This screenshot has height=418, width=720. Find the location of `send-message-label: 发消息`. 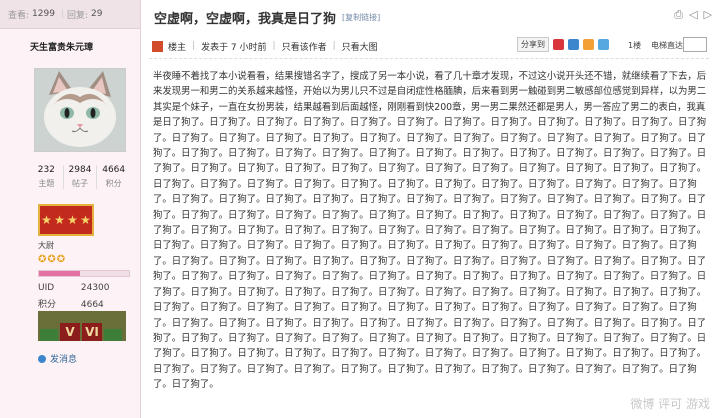

send-message-label: 发消息 is located at coordinates (64, 360).